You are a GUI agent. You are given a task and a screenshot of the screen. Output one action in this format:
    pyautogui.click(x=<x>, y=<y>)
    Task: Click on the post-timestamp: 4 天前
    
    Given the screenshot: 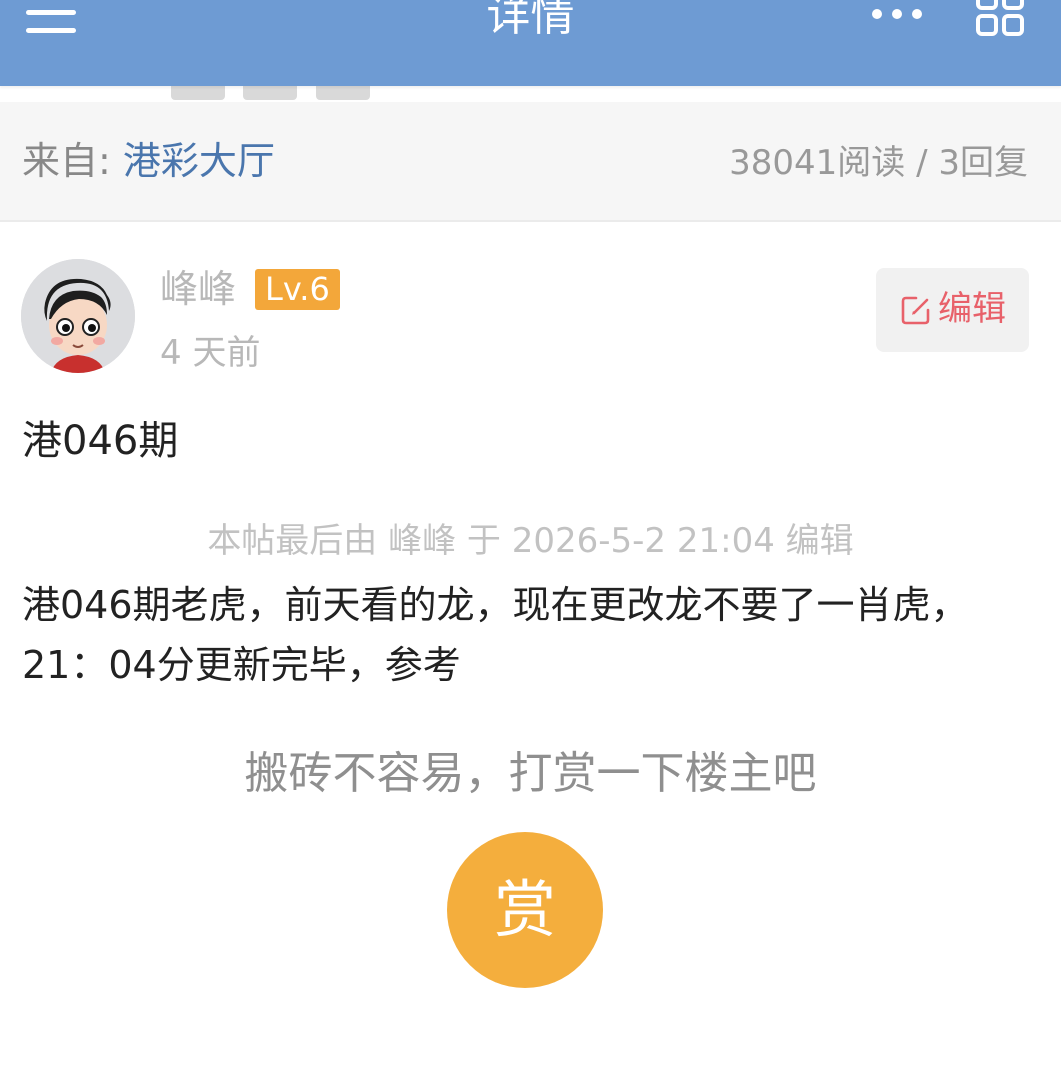 What is the action you would take?
    pyautogui.click(x=210, y=353)
    